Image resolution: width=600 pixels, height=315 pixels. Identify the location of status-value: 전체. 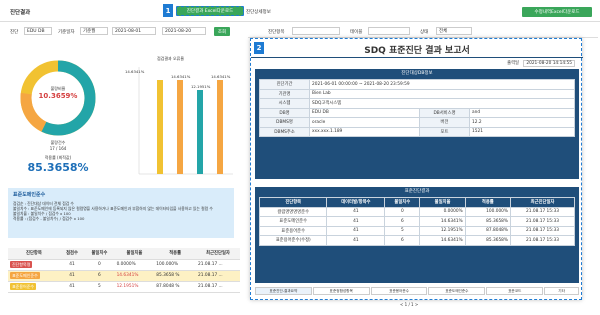
(443, 31).